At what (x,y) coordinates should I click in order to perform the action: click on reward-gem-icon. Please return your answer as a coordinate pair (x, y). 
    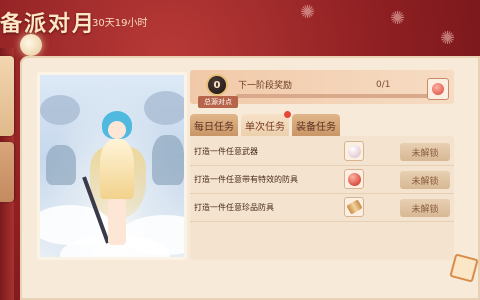
    Looking at the image, I should click on (438, 89).